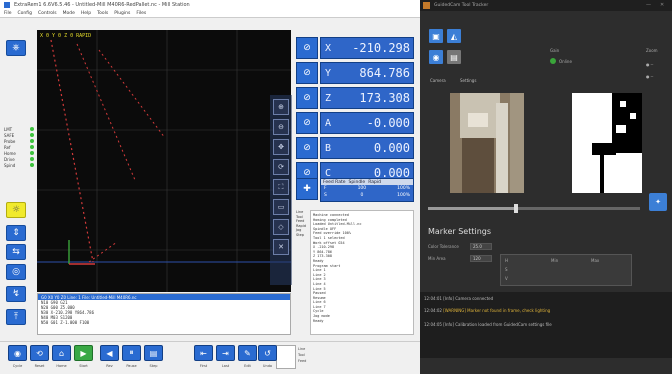  I want to click on move-button: ◭, so click(454, 36).